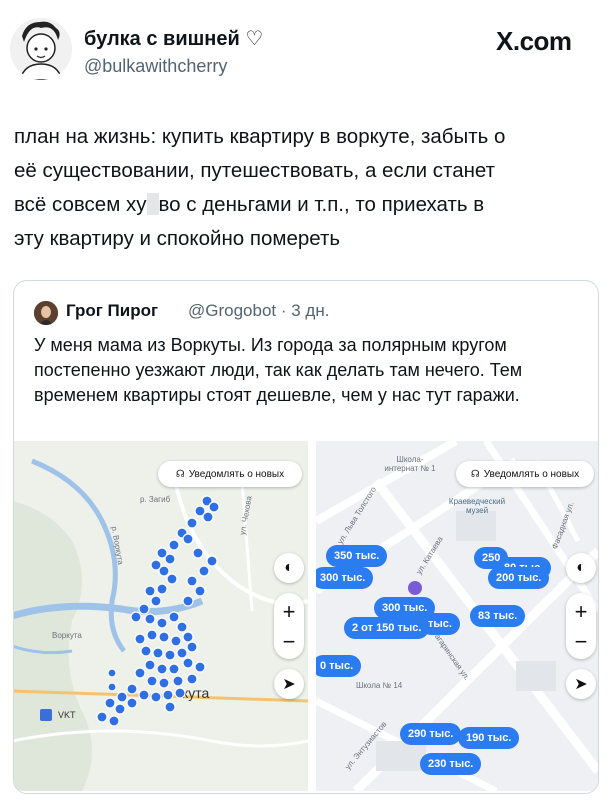 The height and width of the screenshot is (800, 609). I want to click on quoted-avatar, so click(46, 313).